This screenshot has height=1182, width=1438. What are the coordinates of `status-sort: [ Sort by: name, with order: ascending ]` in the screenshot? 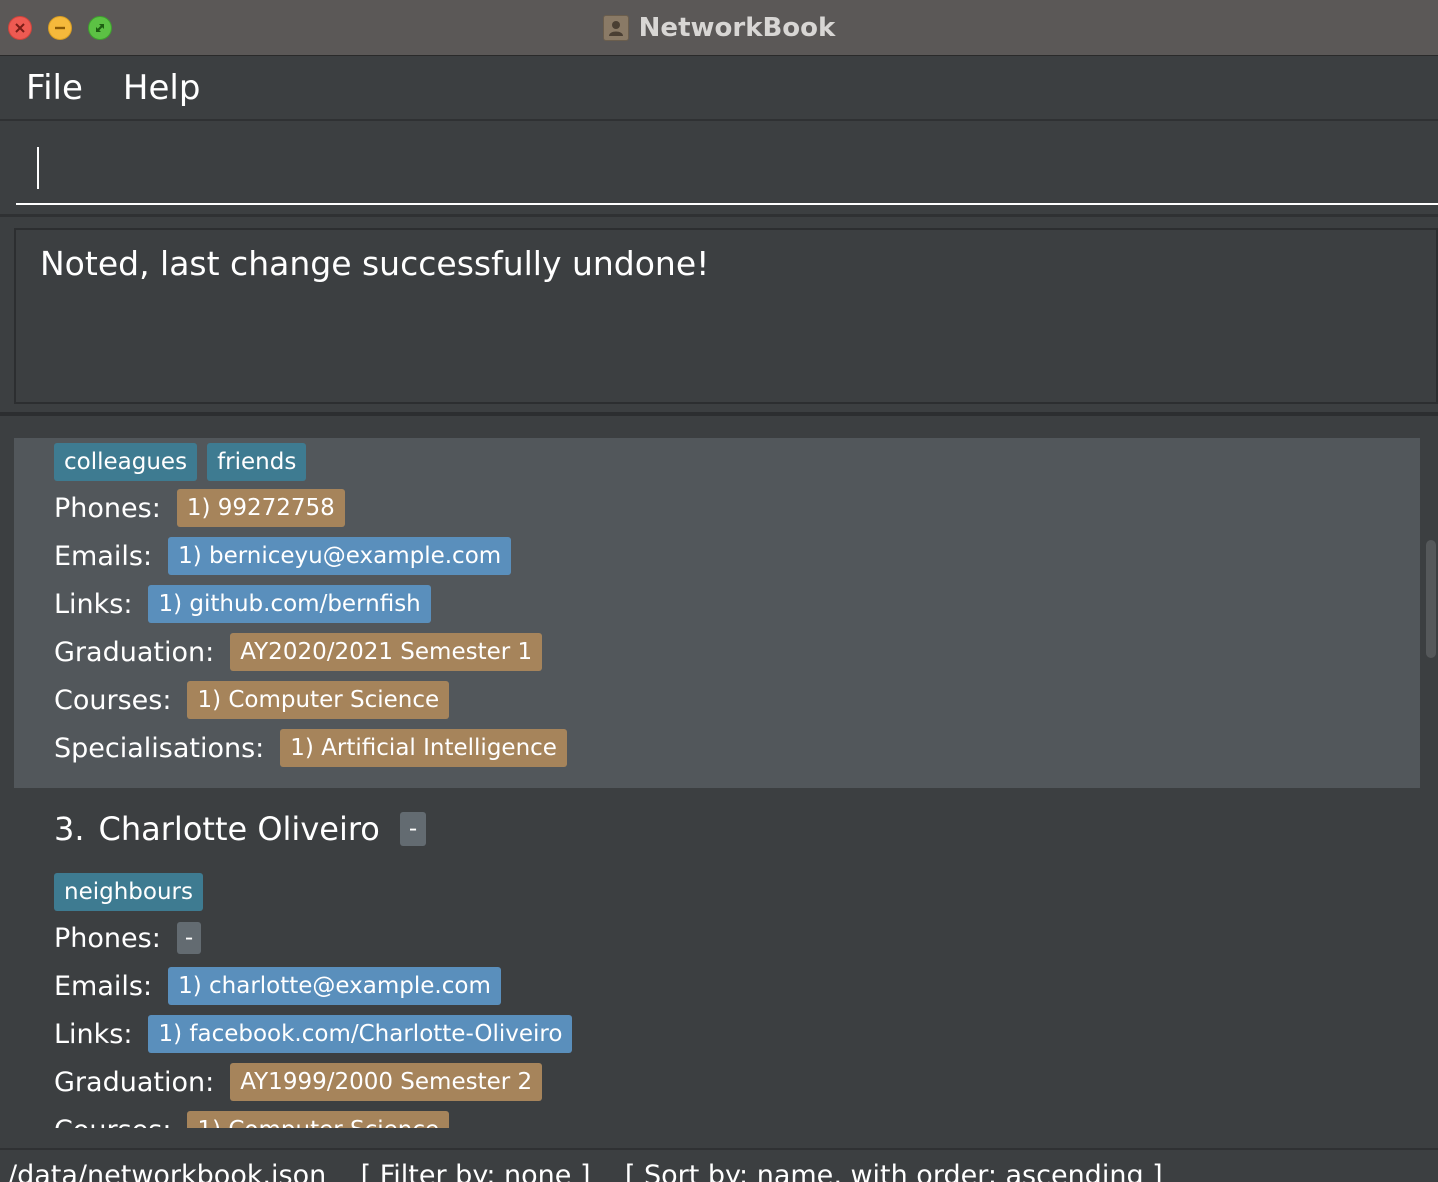 It's located at (893, 1171).